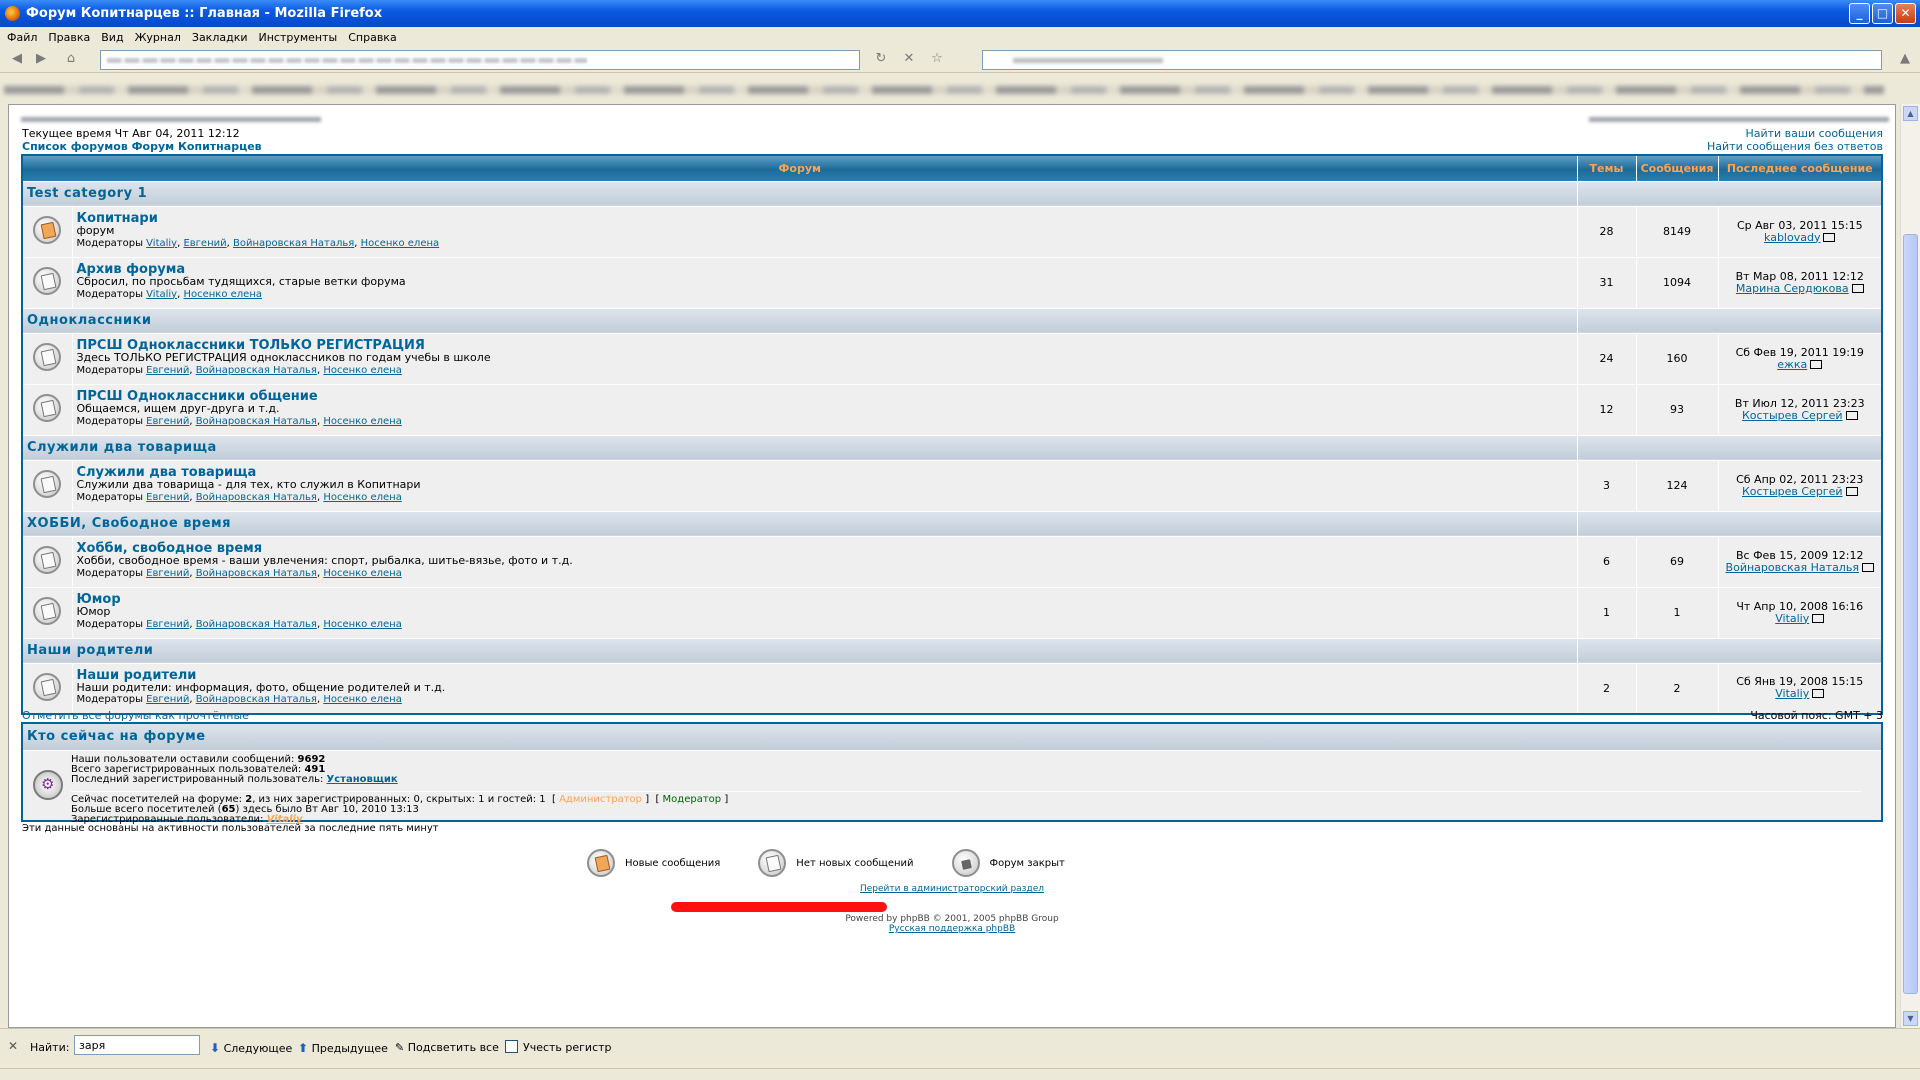 The width and height of the screenshot is (1920, 1080). I want to click on bookmark-star-icon: ☆, so click(937, 60).